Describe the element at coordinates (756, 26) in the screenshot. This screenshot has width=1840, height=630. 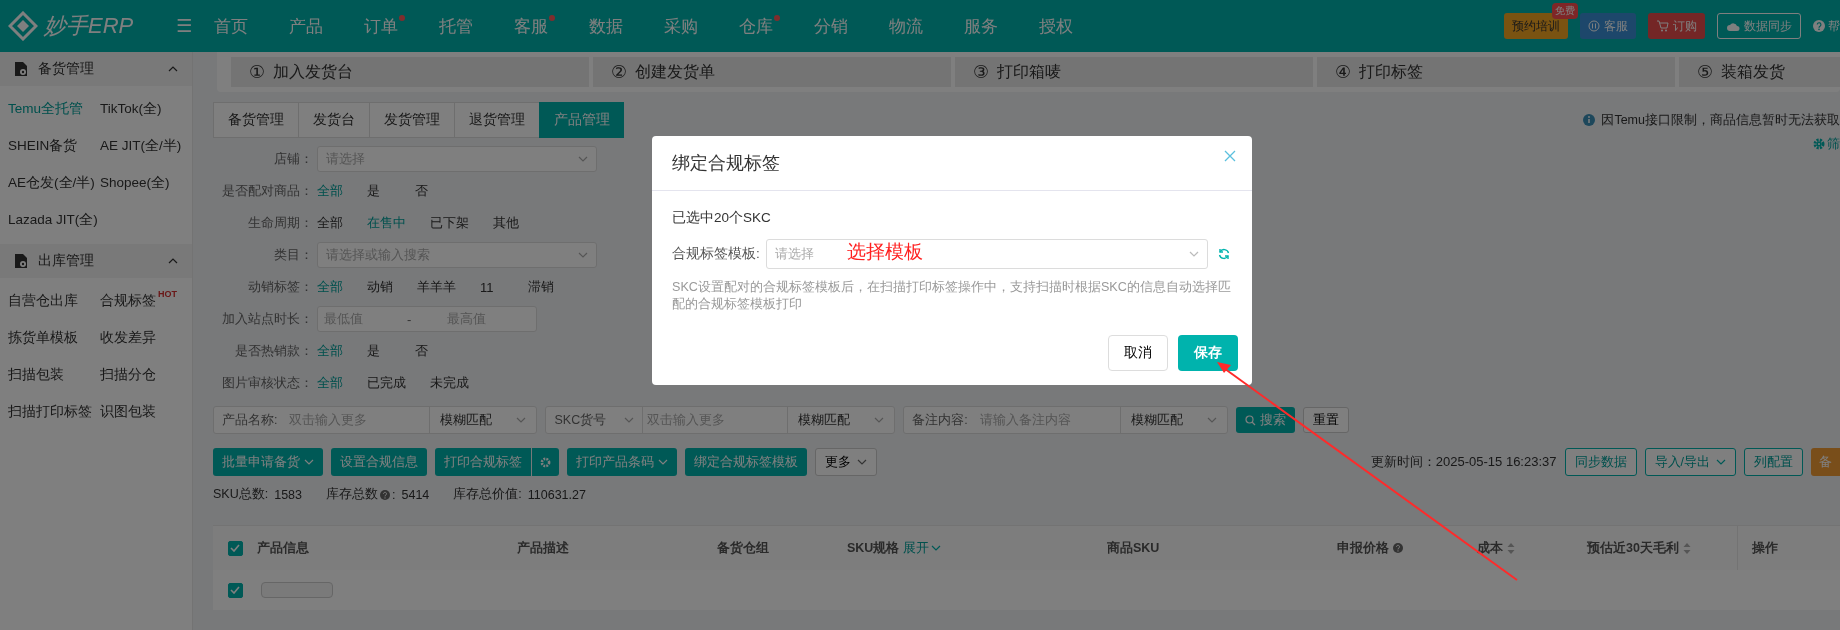
I see `nav-item: 仓库` at that location.